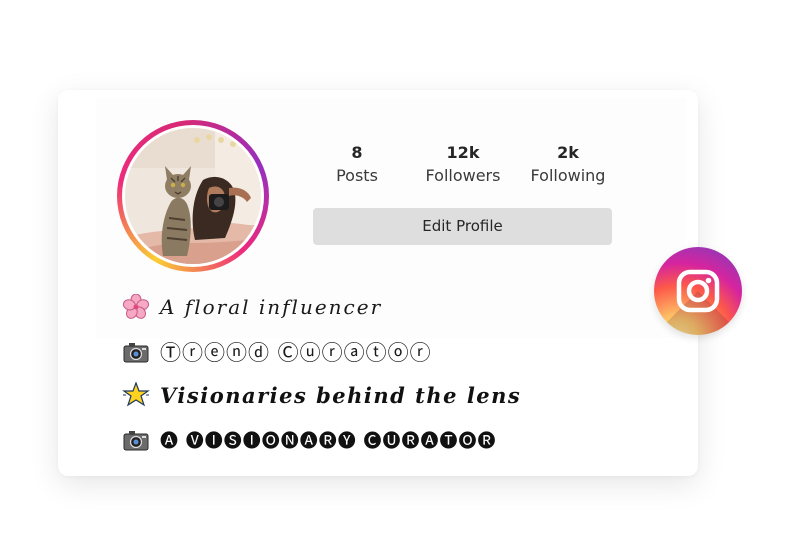 Image resolution: width=800 pixels, height=550 pixels. What do you see at coordinates (568, 152) in the screenshot?
I see `stat-following-value: 2k` at bounding box center [568, 152].